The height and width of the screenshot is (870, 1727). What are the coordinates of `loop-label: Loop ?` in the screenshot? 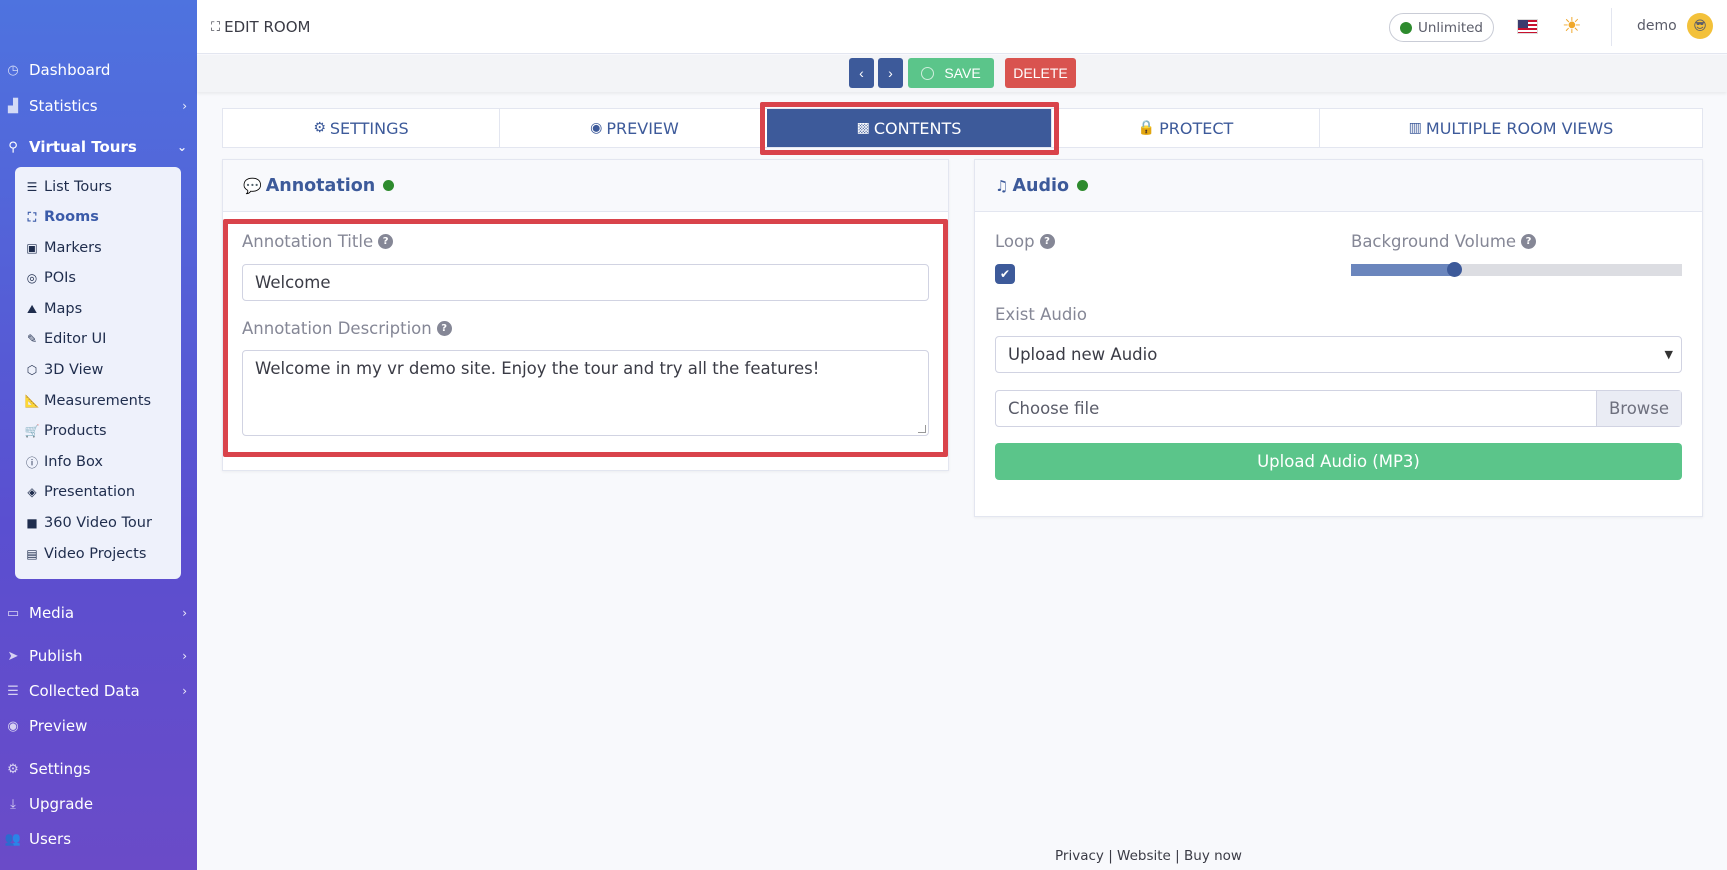 It's located at (1025, 241).